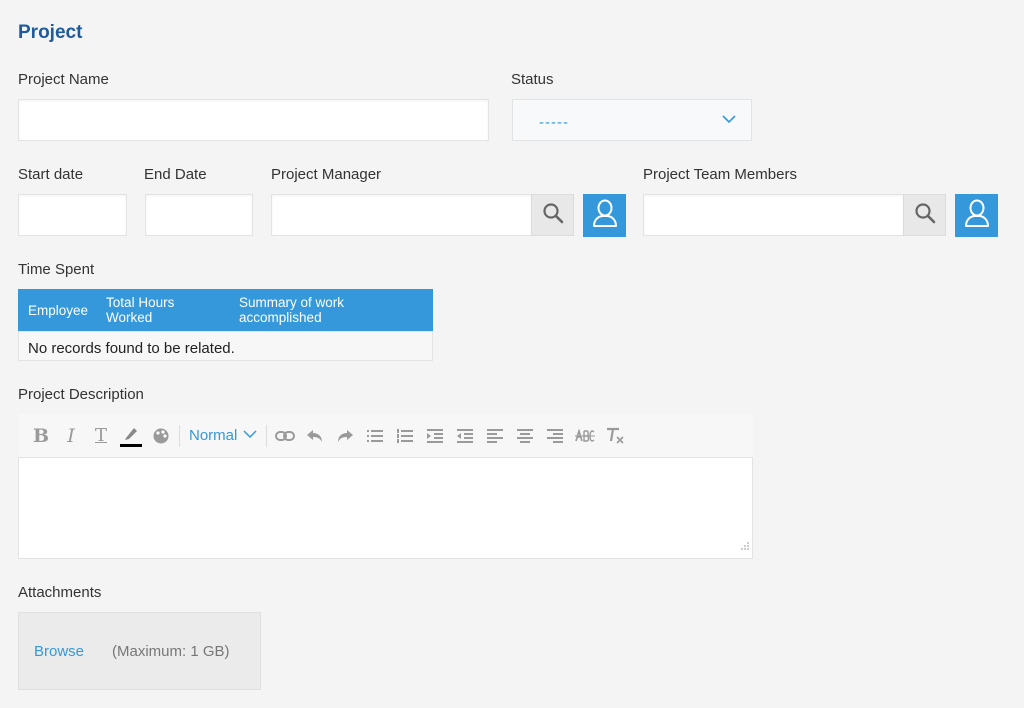 This screenshot has height=708, width=1024. Describe the element at coordinates (385, 508) in the screenshot. I see `description-editor` at that location.